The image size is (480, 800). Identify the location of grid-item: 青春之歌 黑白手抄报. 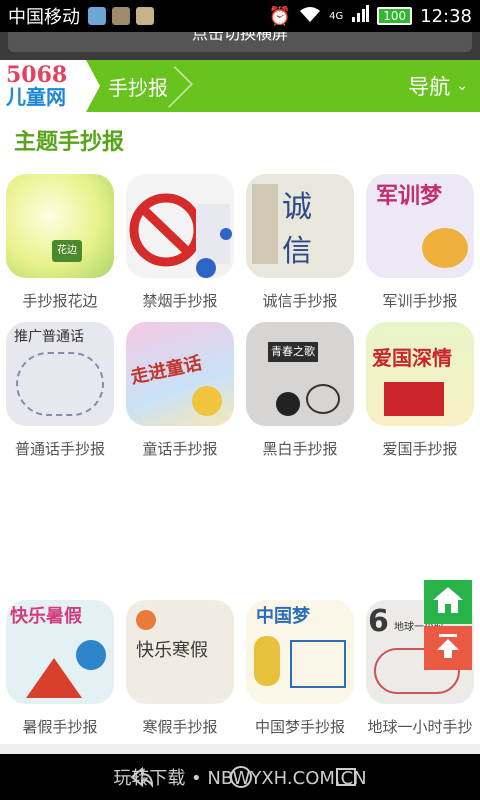
(300, 390).